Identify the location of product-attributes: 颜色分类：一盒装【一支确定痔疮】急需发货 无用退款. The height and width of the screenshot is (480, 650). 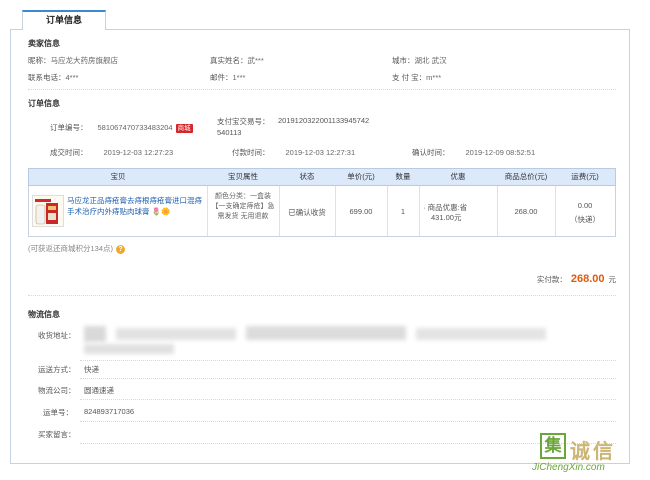
(243, 206).